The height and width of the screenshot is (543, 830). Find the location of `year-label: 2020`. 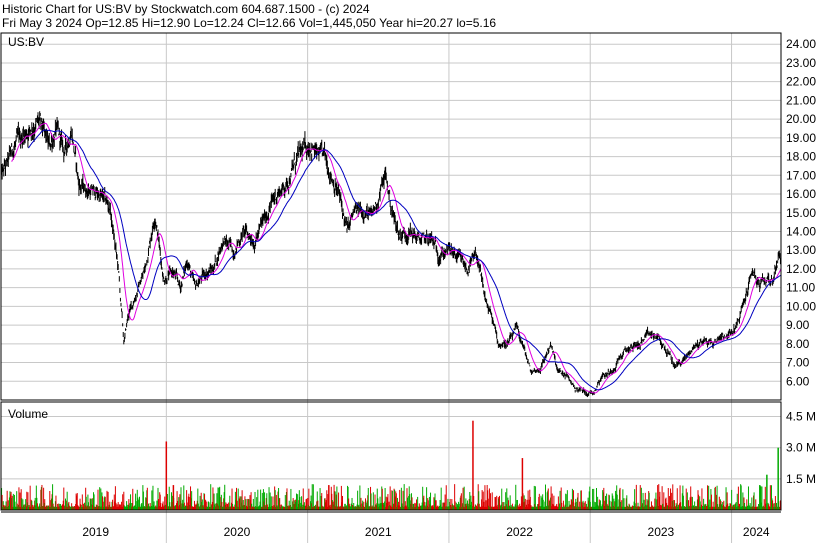

year-label: 2020 is located at coordinates (237, 532).